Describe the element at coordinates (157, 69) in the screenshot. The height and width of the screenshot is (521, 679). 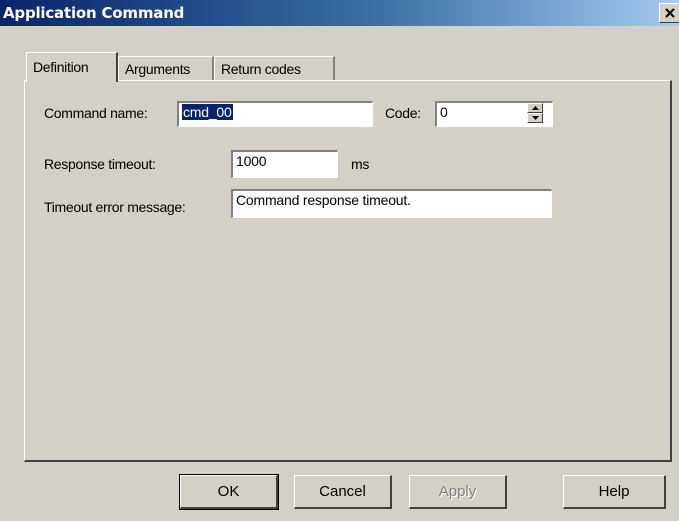
I see `tab-arguments-label: Arguments` at that location.